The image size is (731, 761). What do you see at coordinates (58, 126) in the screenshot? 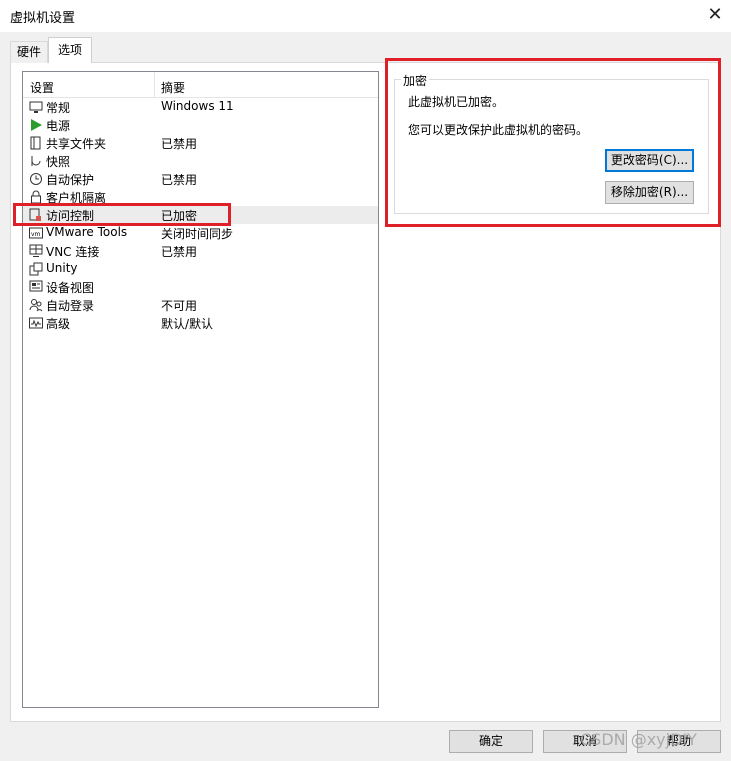
I see `list-item-label: 电源` at bounding box center [58, 126].